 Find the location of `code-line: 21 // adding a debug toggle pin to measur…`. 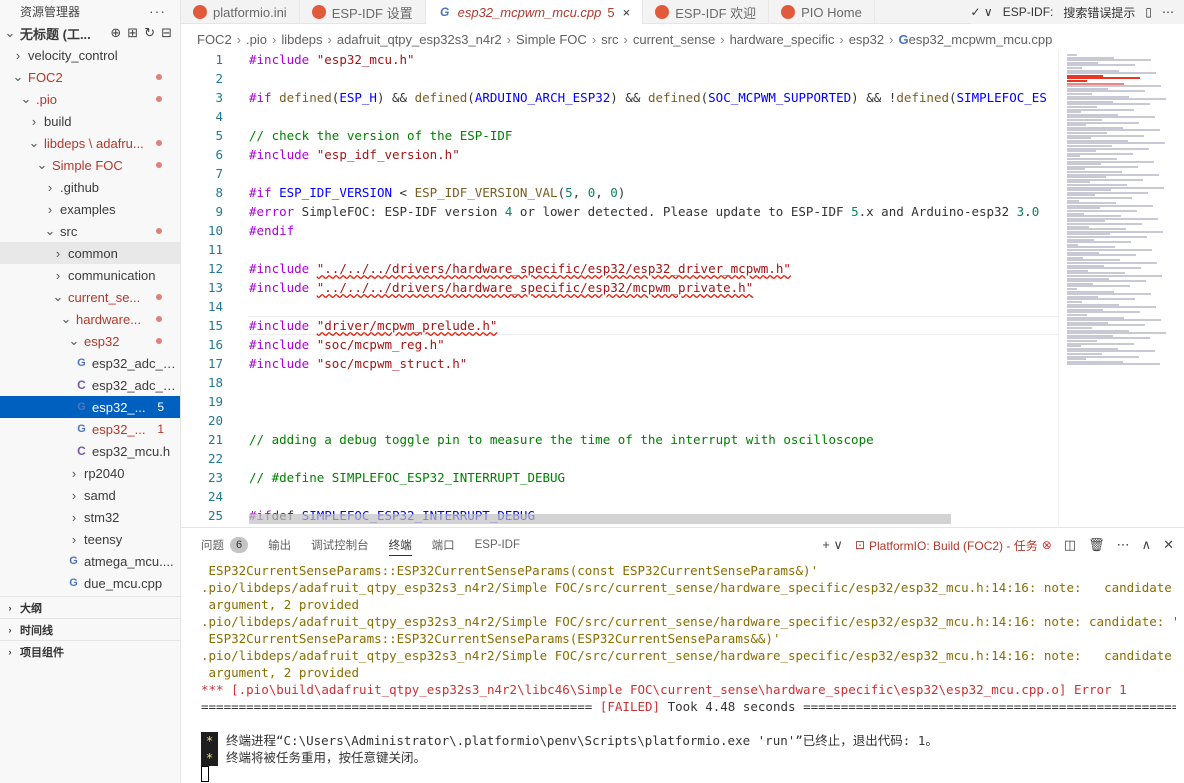

code-line: 21 // adding a debug toggle pin to measur… is located at coordinates (619, 439).